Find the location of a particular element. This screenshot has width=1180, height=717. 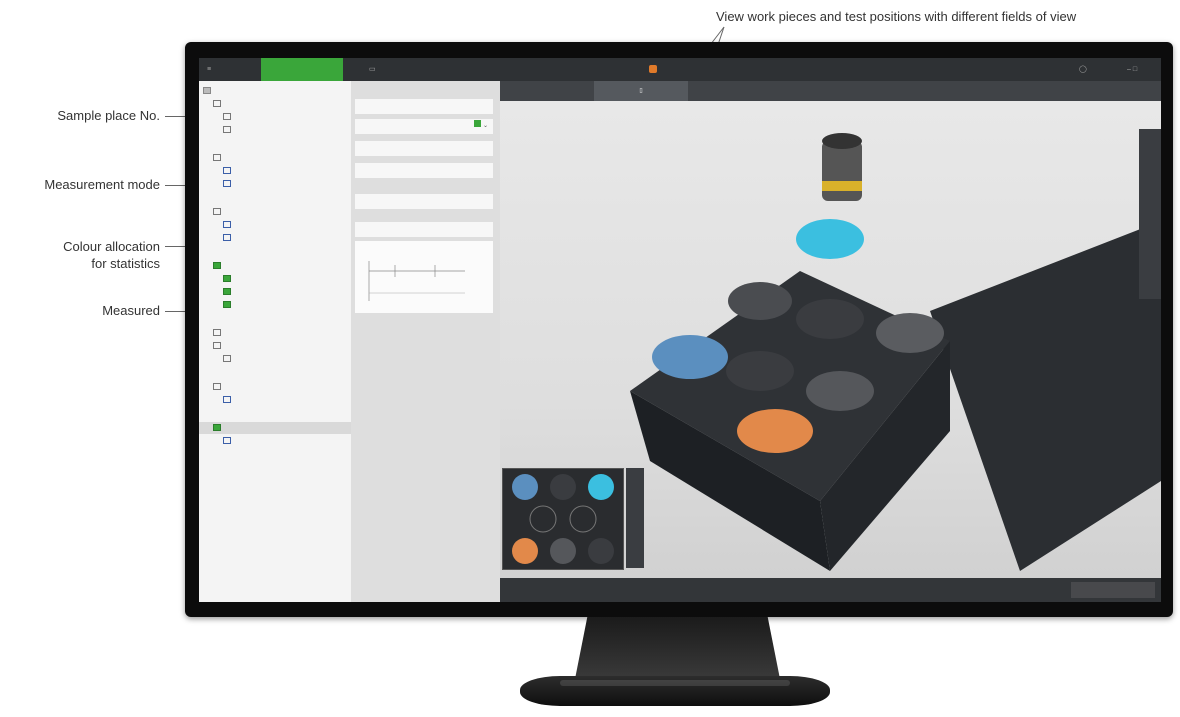

view-tabs: ▯ is located at coordinates (830, 92).